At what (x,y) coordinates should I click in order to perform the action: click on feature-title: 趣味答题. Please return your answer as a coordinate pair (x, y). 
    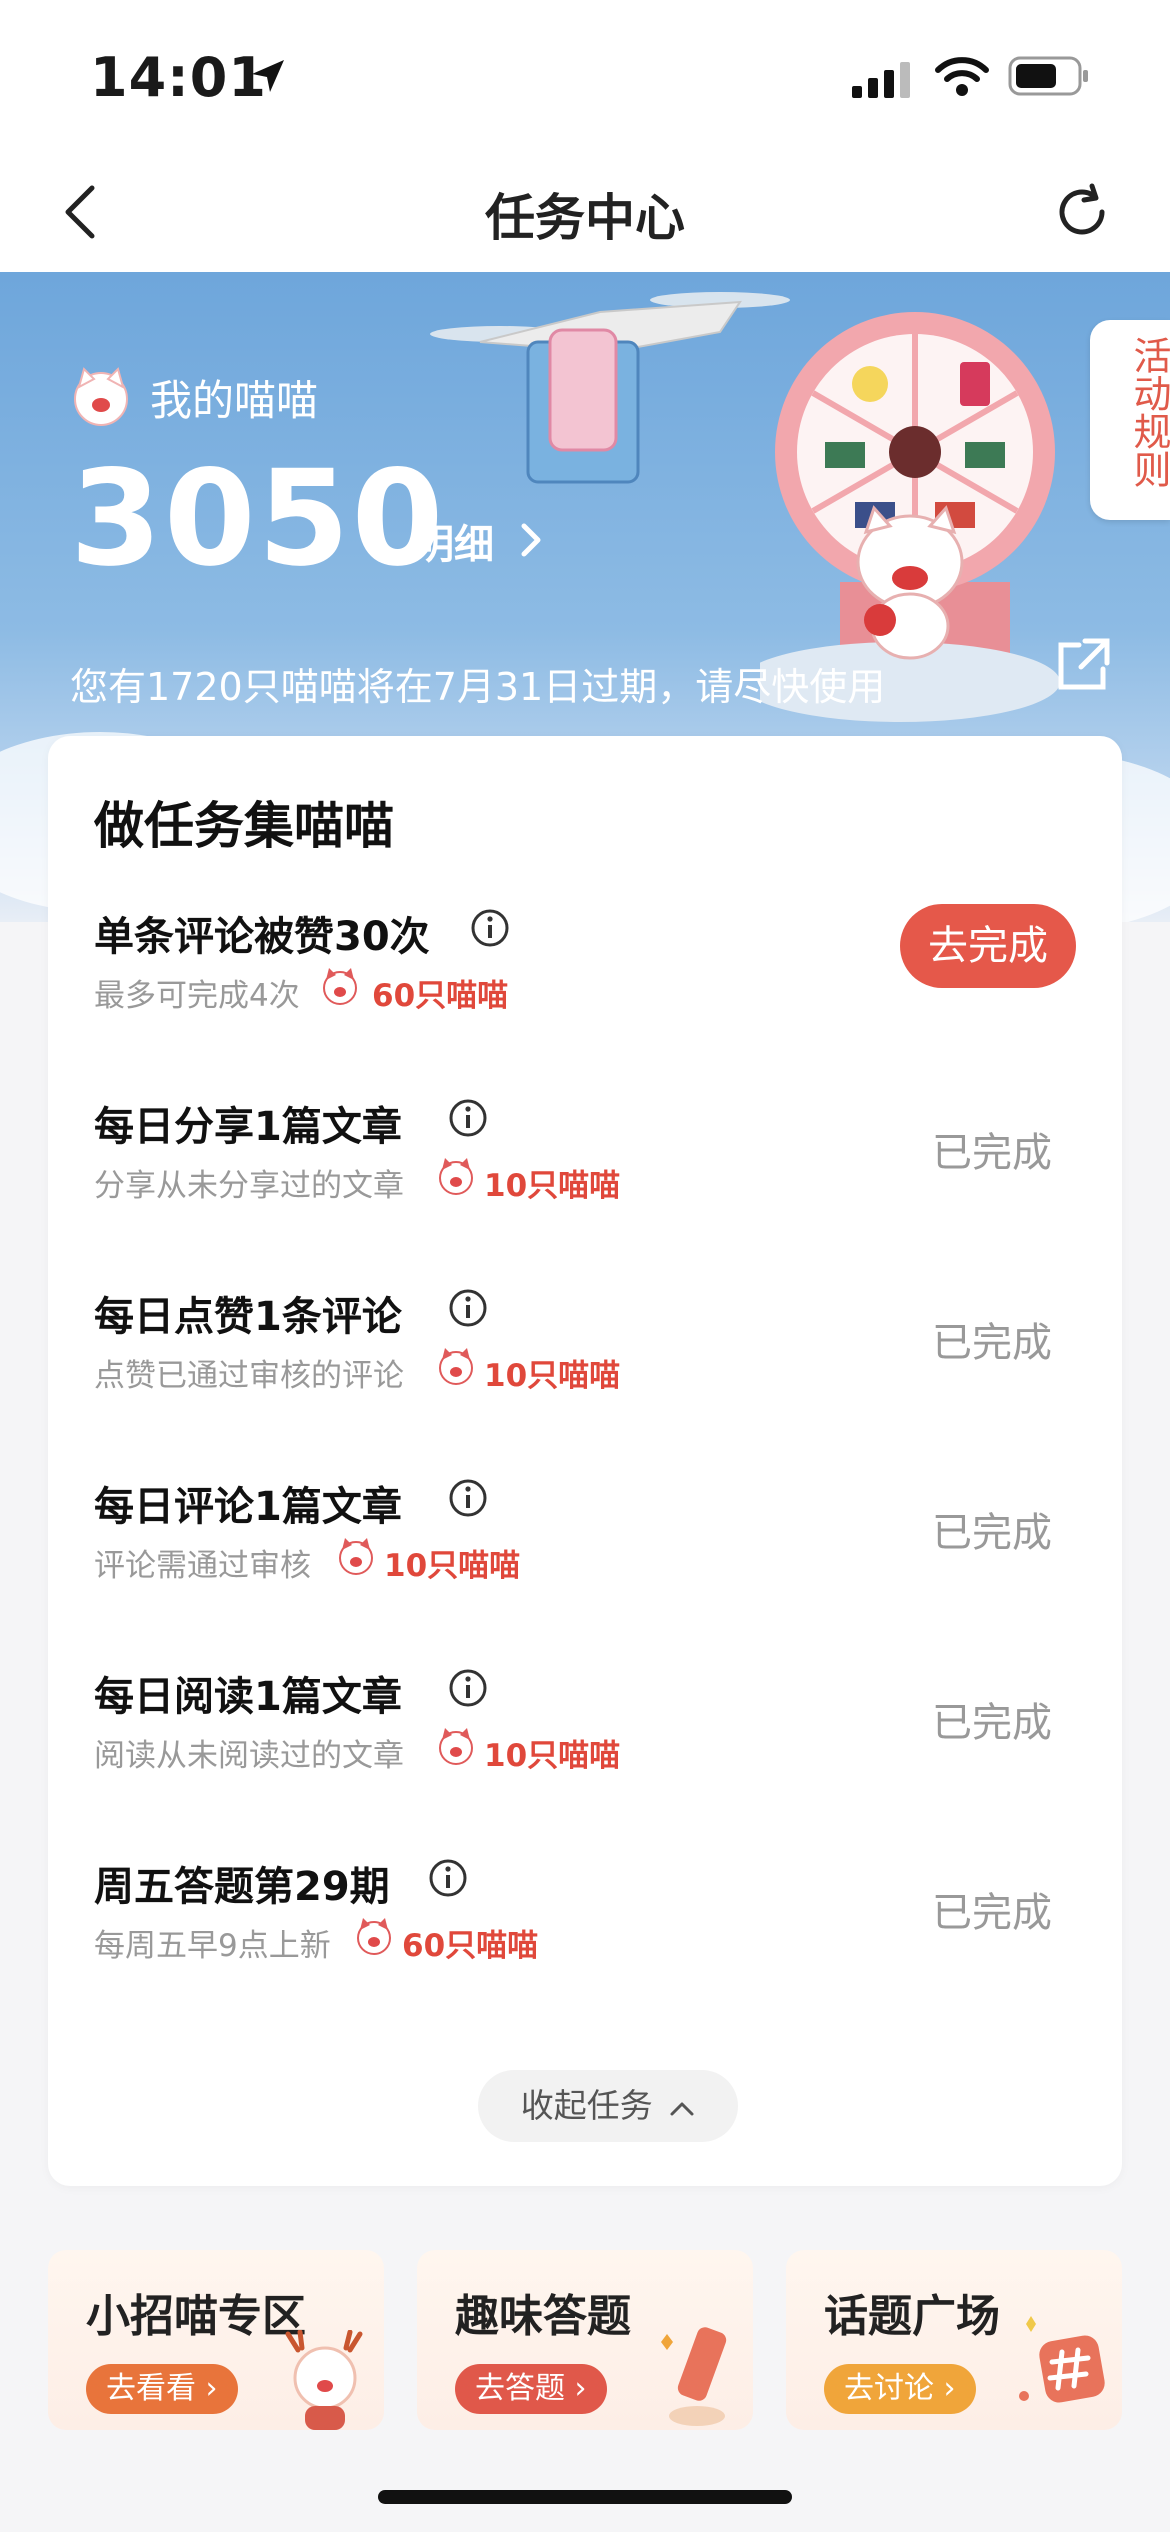
    Looking at the image, I should click on (543, 2316).